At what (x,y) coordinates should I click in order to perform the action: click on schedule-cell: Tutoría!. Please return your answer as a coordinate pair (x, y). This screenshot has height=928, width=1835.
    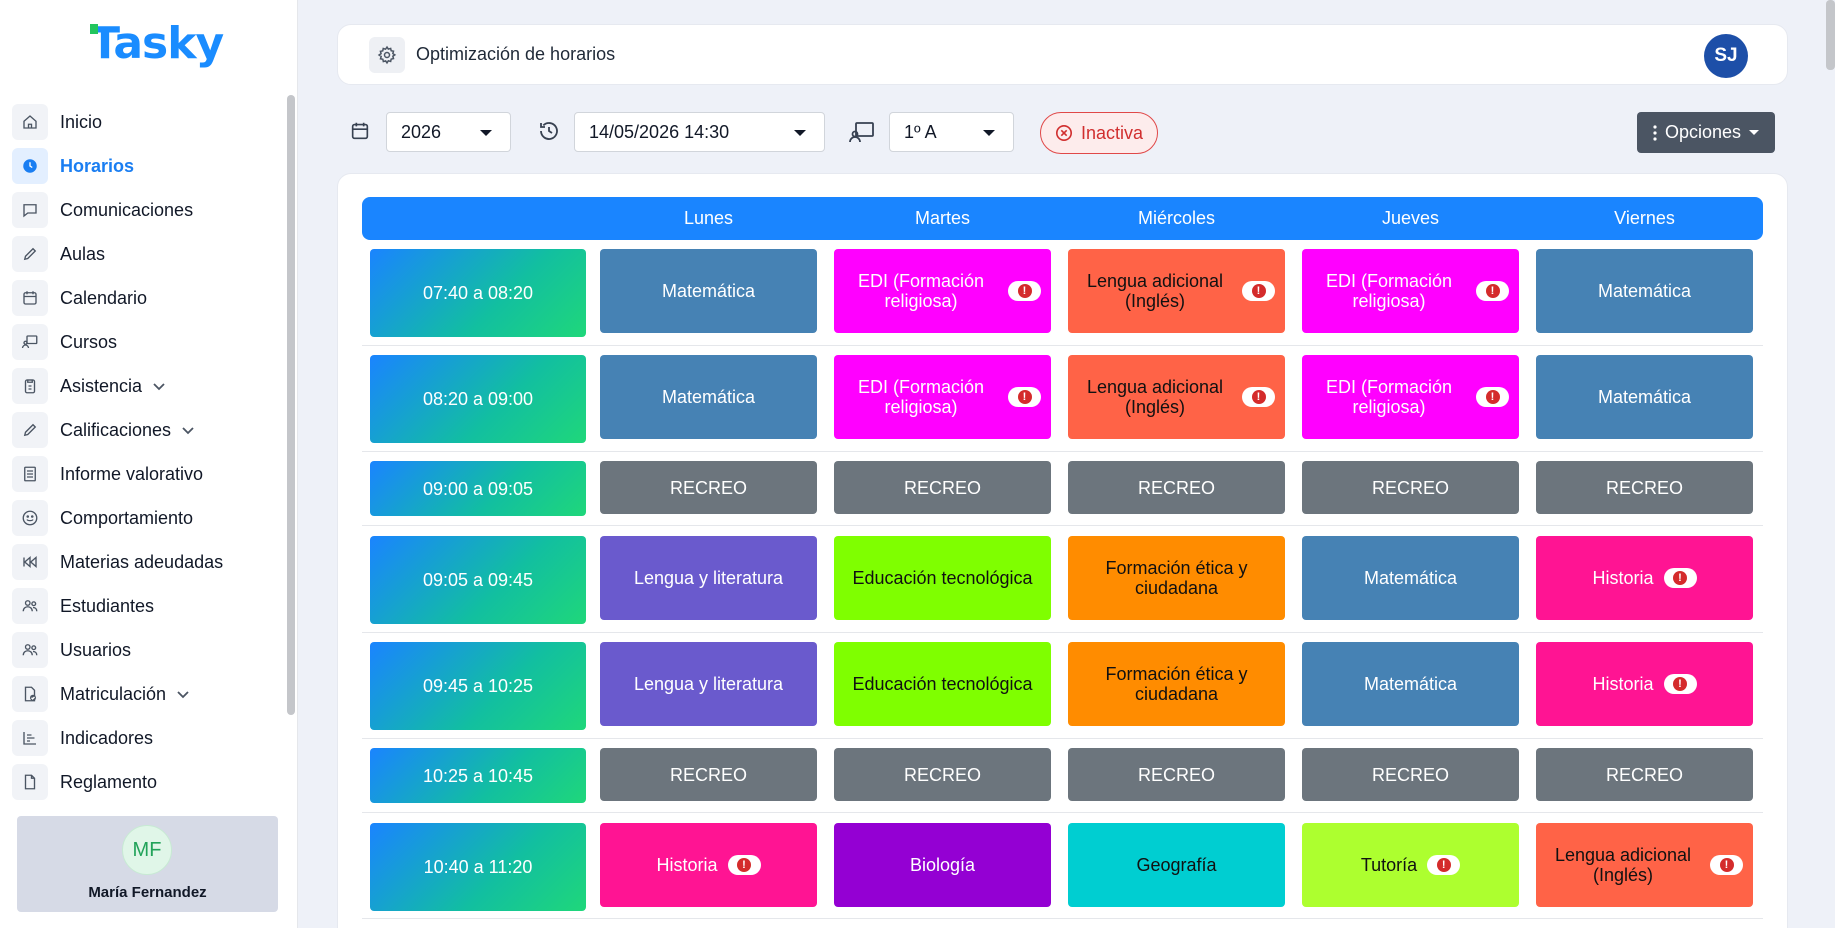
    Looking at the image, I should click on (1410, 865).